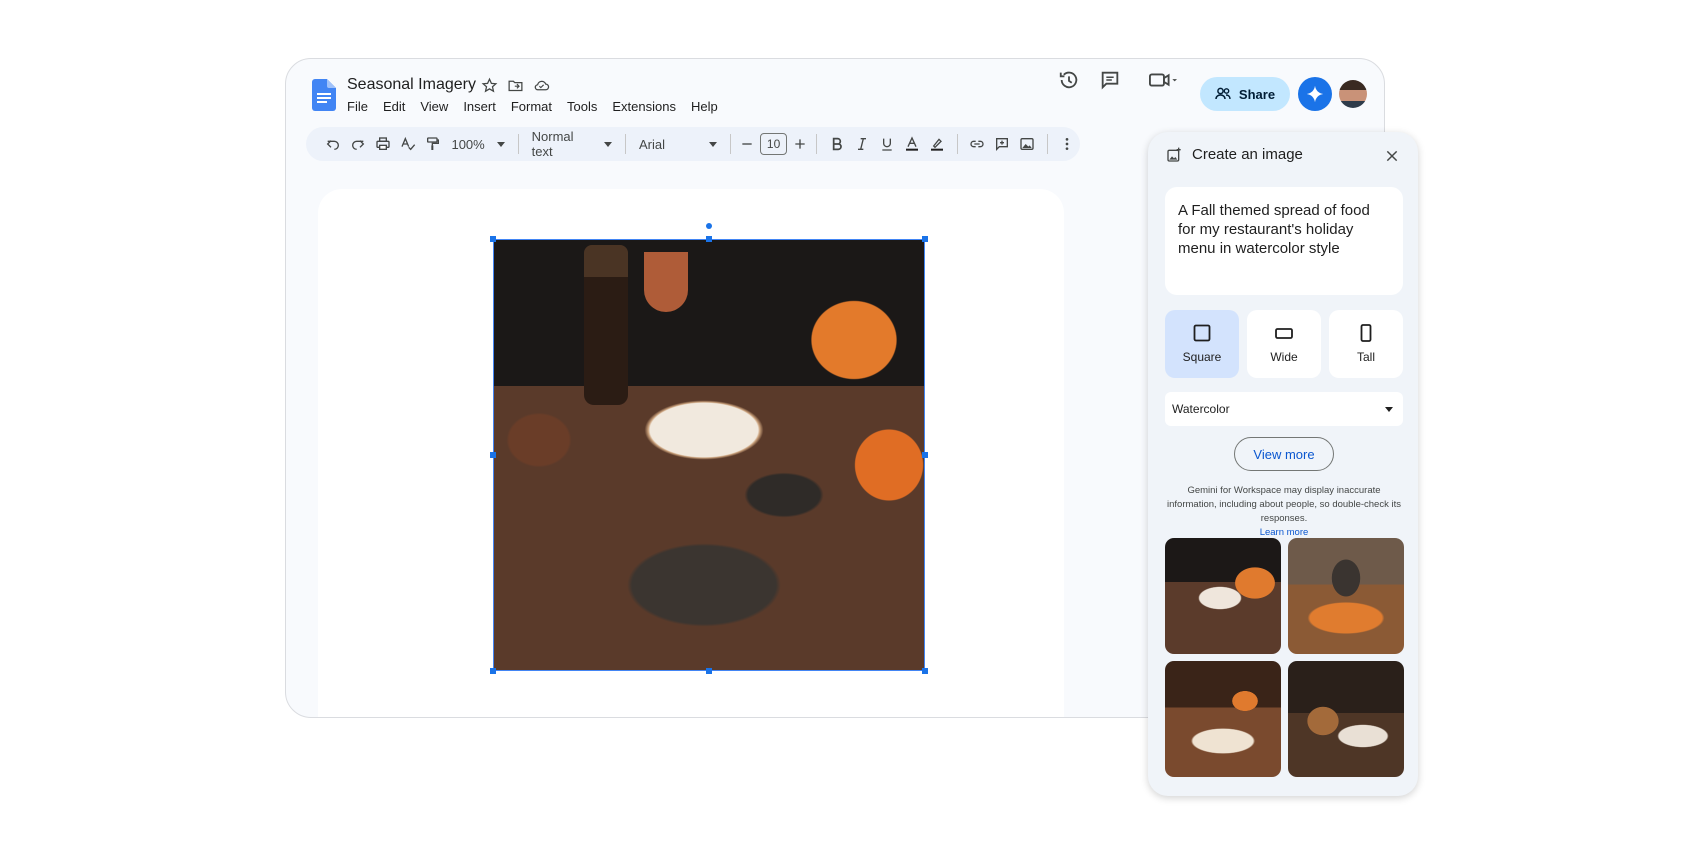  Describe the element at coordinates (407, 144) in the screenshot. I see `spellcheck-icon` at that location.